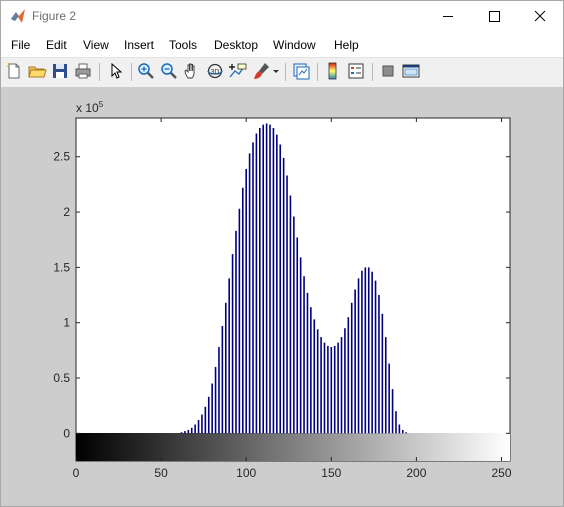 The image size is (564, 507). I want to click on menu-help: Help, so click(346, 45).